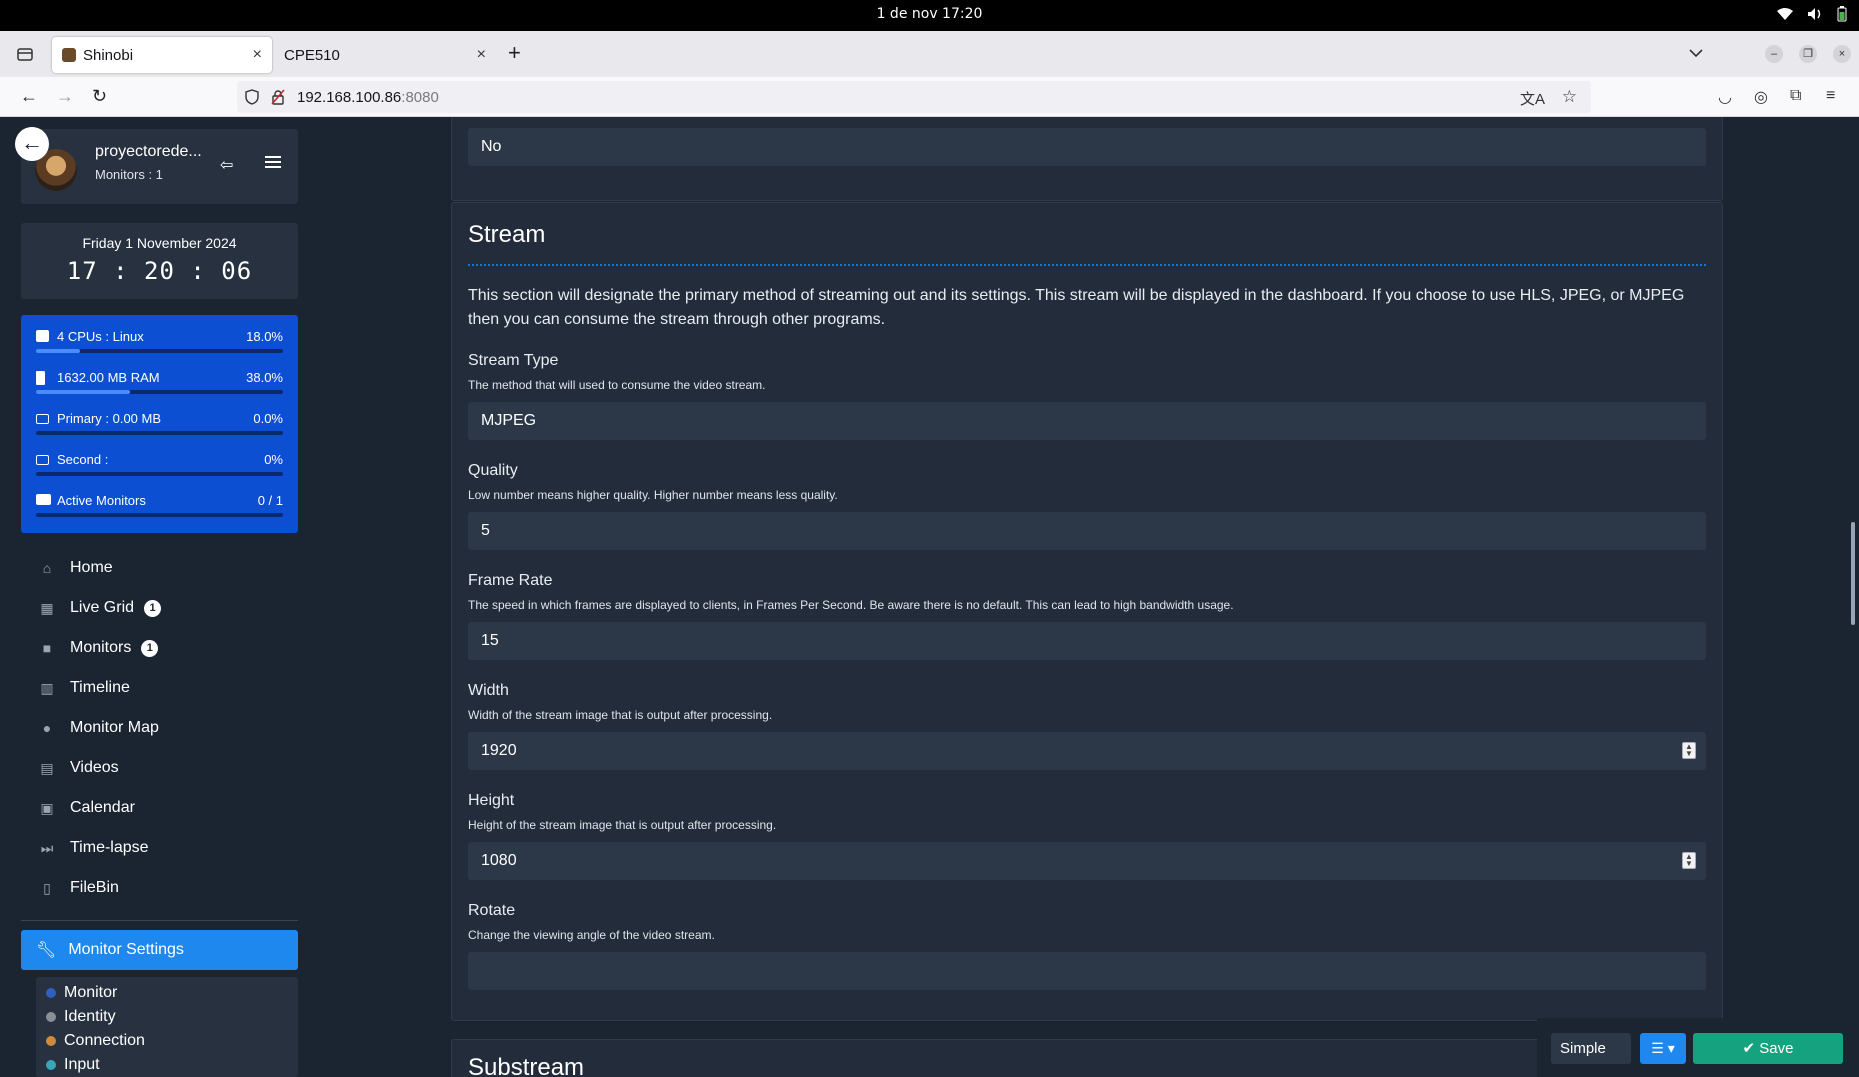 This screenshot has height=1077, width=1859. What do you see at coordinates (47, 887) in the screenshot?
I see `file-icon: ▯` at bounding box center [47, 887].